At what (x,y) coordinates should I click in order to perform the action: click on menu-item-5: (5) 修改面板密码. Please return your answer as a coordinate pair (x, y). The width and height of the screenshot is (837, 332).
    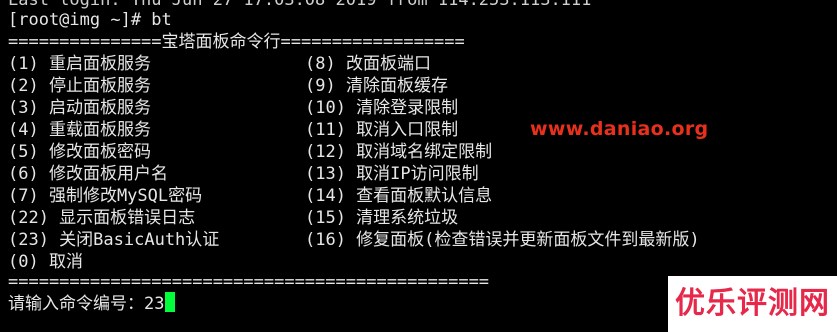
    Looking at the image, I should click on (79, 152).